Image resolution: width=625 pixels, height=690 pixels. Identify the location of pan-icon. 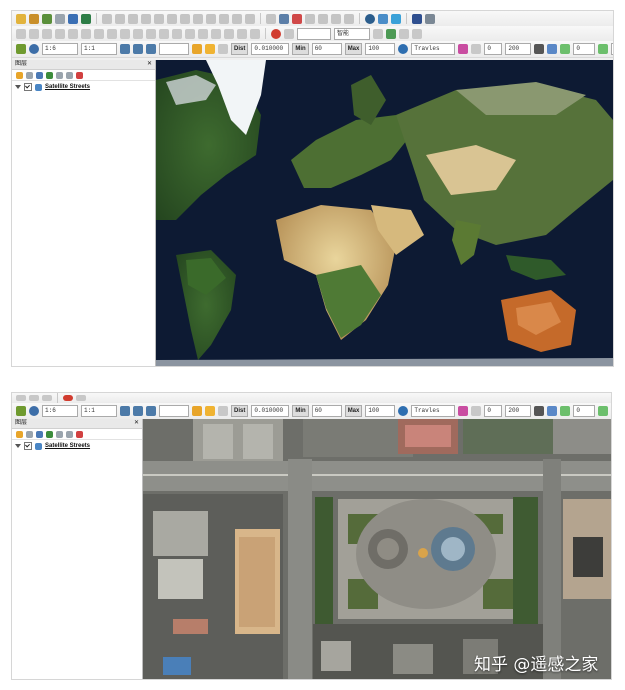
(21, 33).